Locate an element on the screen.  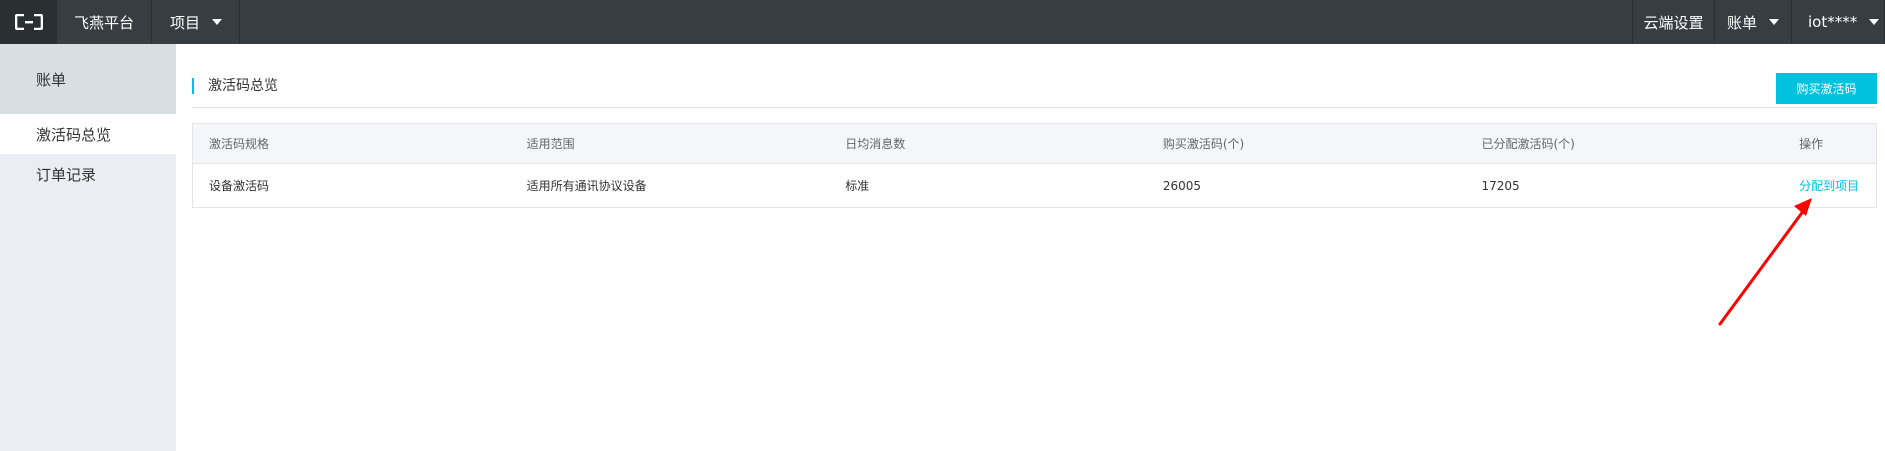
table-row: 设备激活码 适用所有通讯协议设备 标准 26005 17205 分配到项目 is located at coordinates (1034, 185).